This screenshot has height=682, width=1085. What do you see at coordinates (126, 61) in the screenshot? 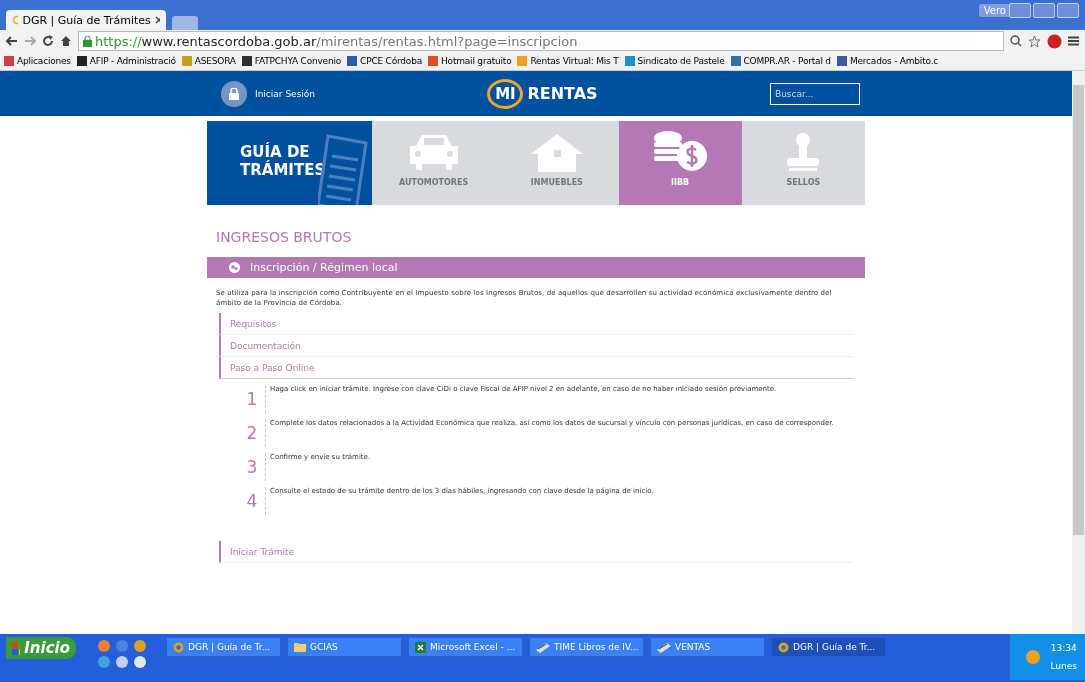
I see `bookmark: AFIP - Administració` at bounding box center [126, 61].